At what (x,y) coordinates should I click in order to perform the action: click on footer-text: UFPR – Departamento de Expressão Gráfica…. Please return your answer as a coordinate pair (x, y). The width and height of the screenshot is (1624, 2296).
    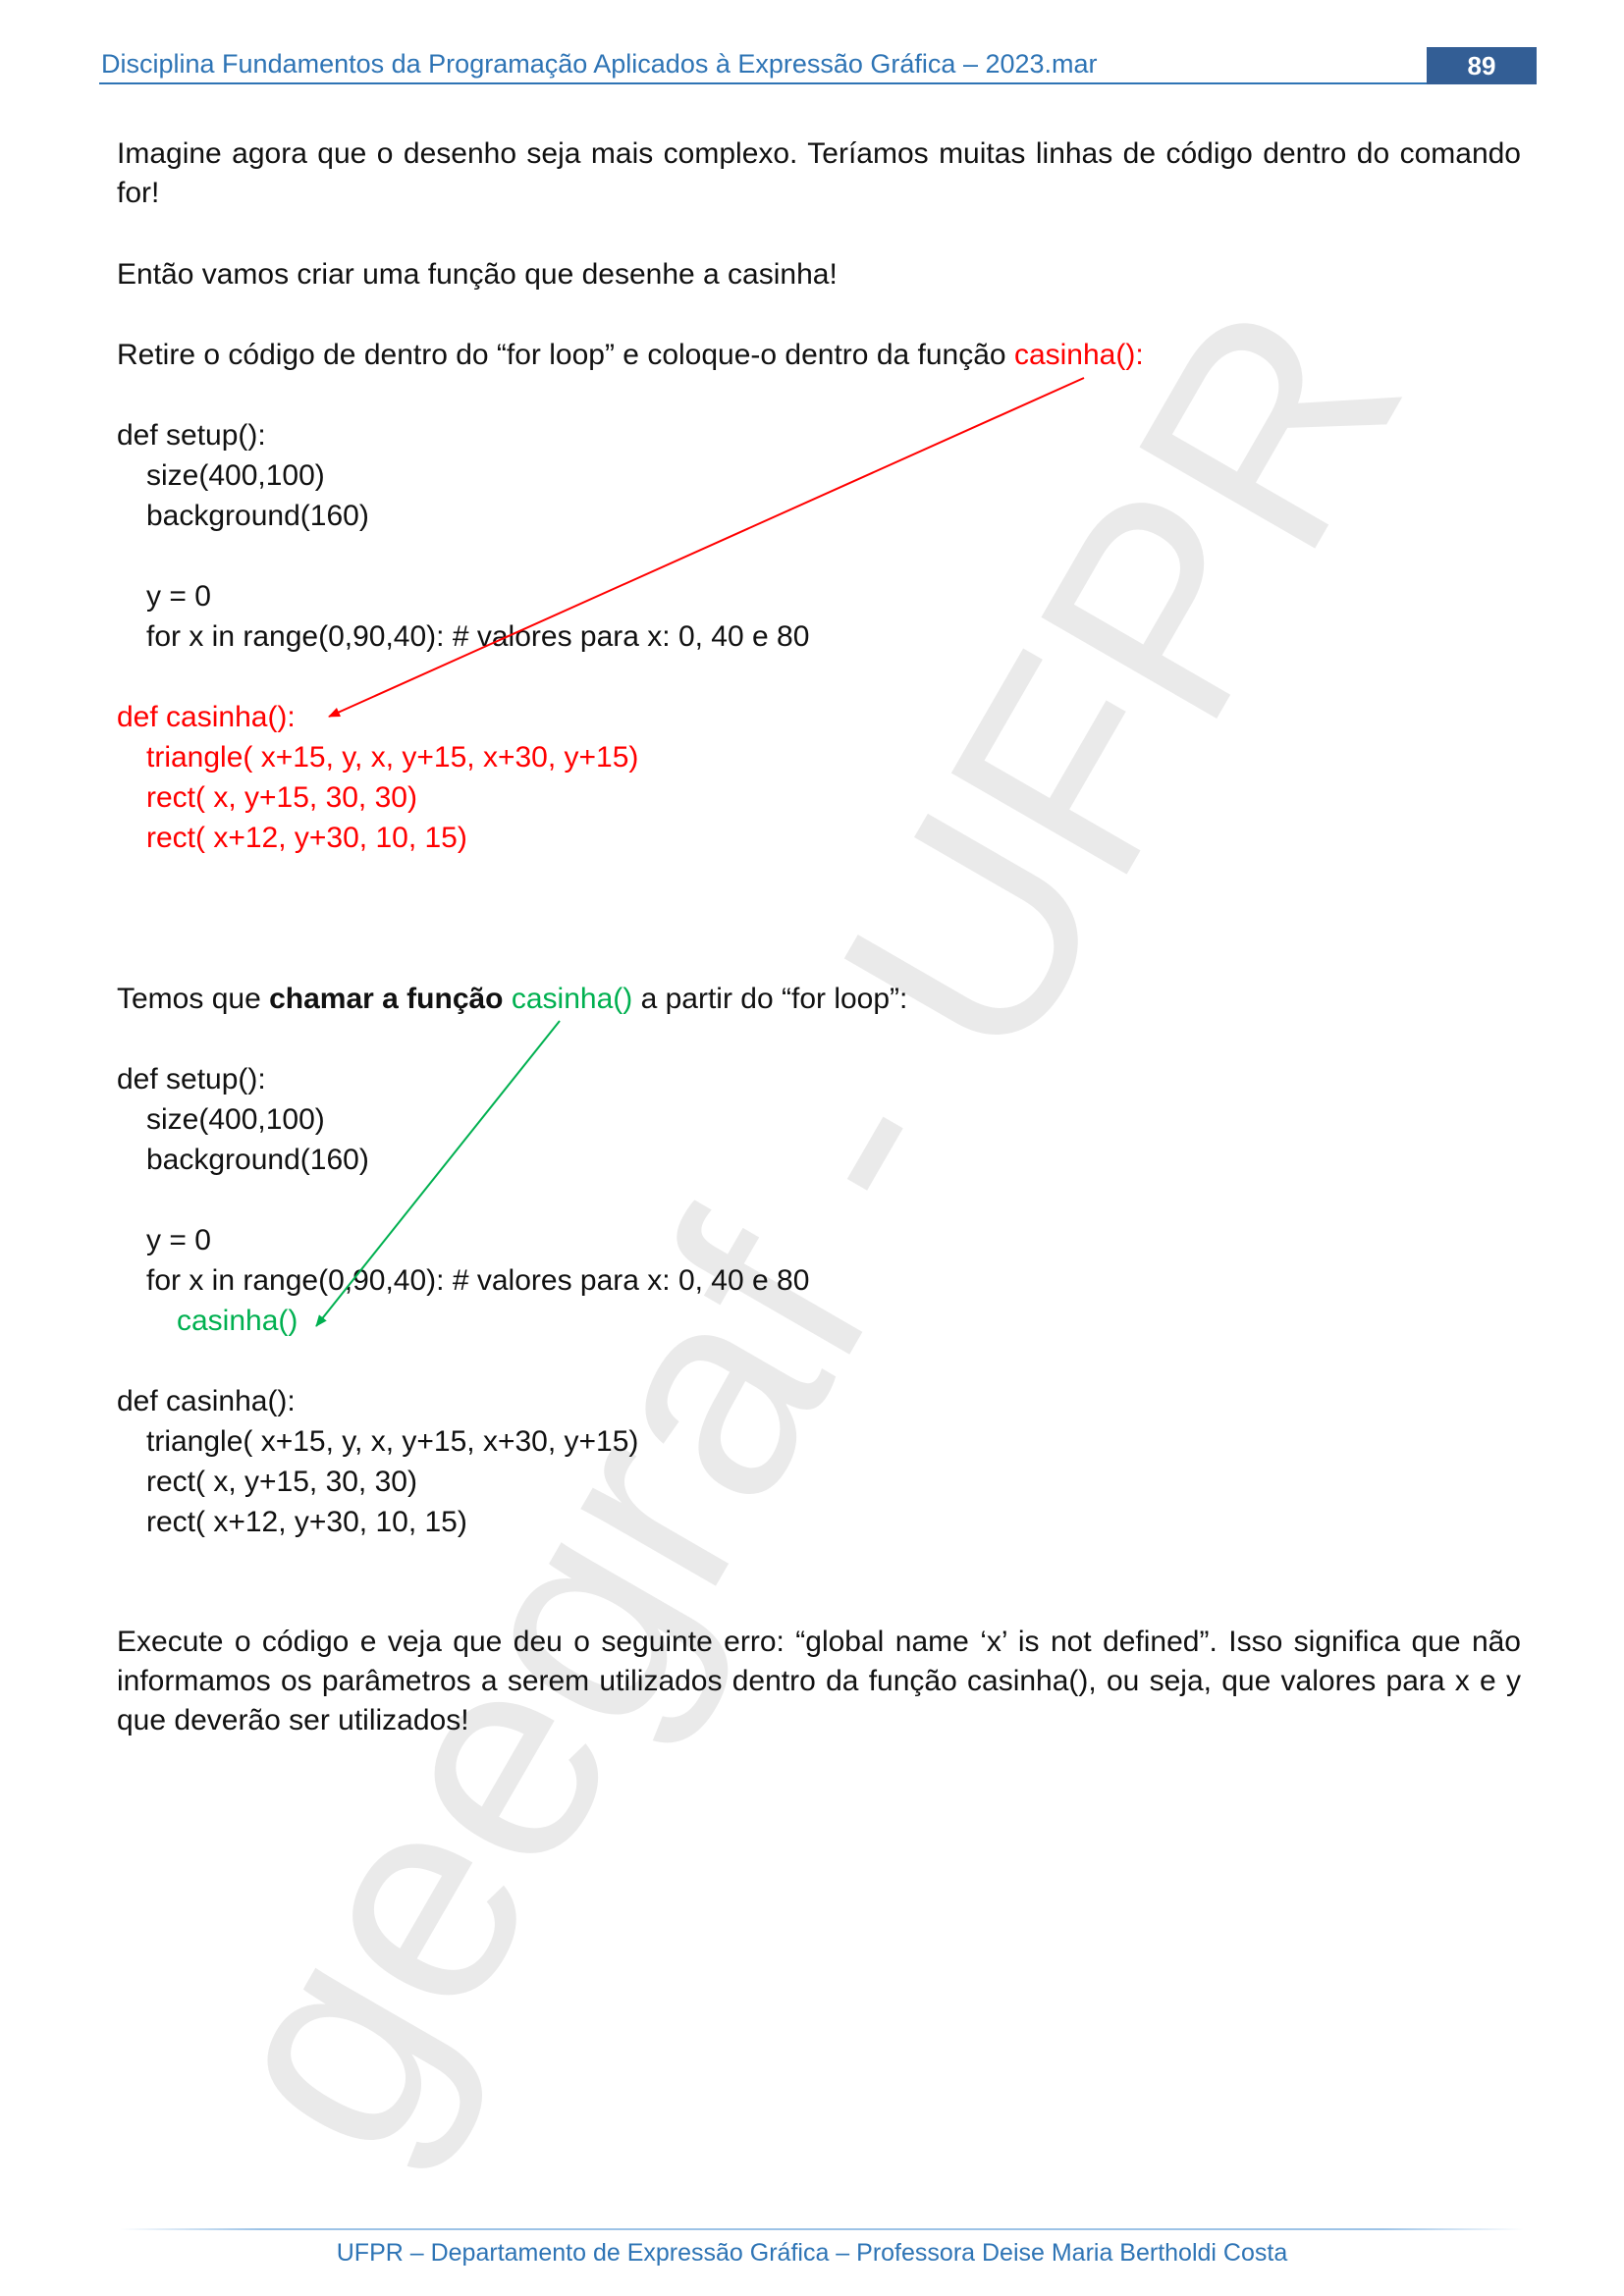
    Looking at the image, I should click on (812, 2253).